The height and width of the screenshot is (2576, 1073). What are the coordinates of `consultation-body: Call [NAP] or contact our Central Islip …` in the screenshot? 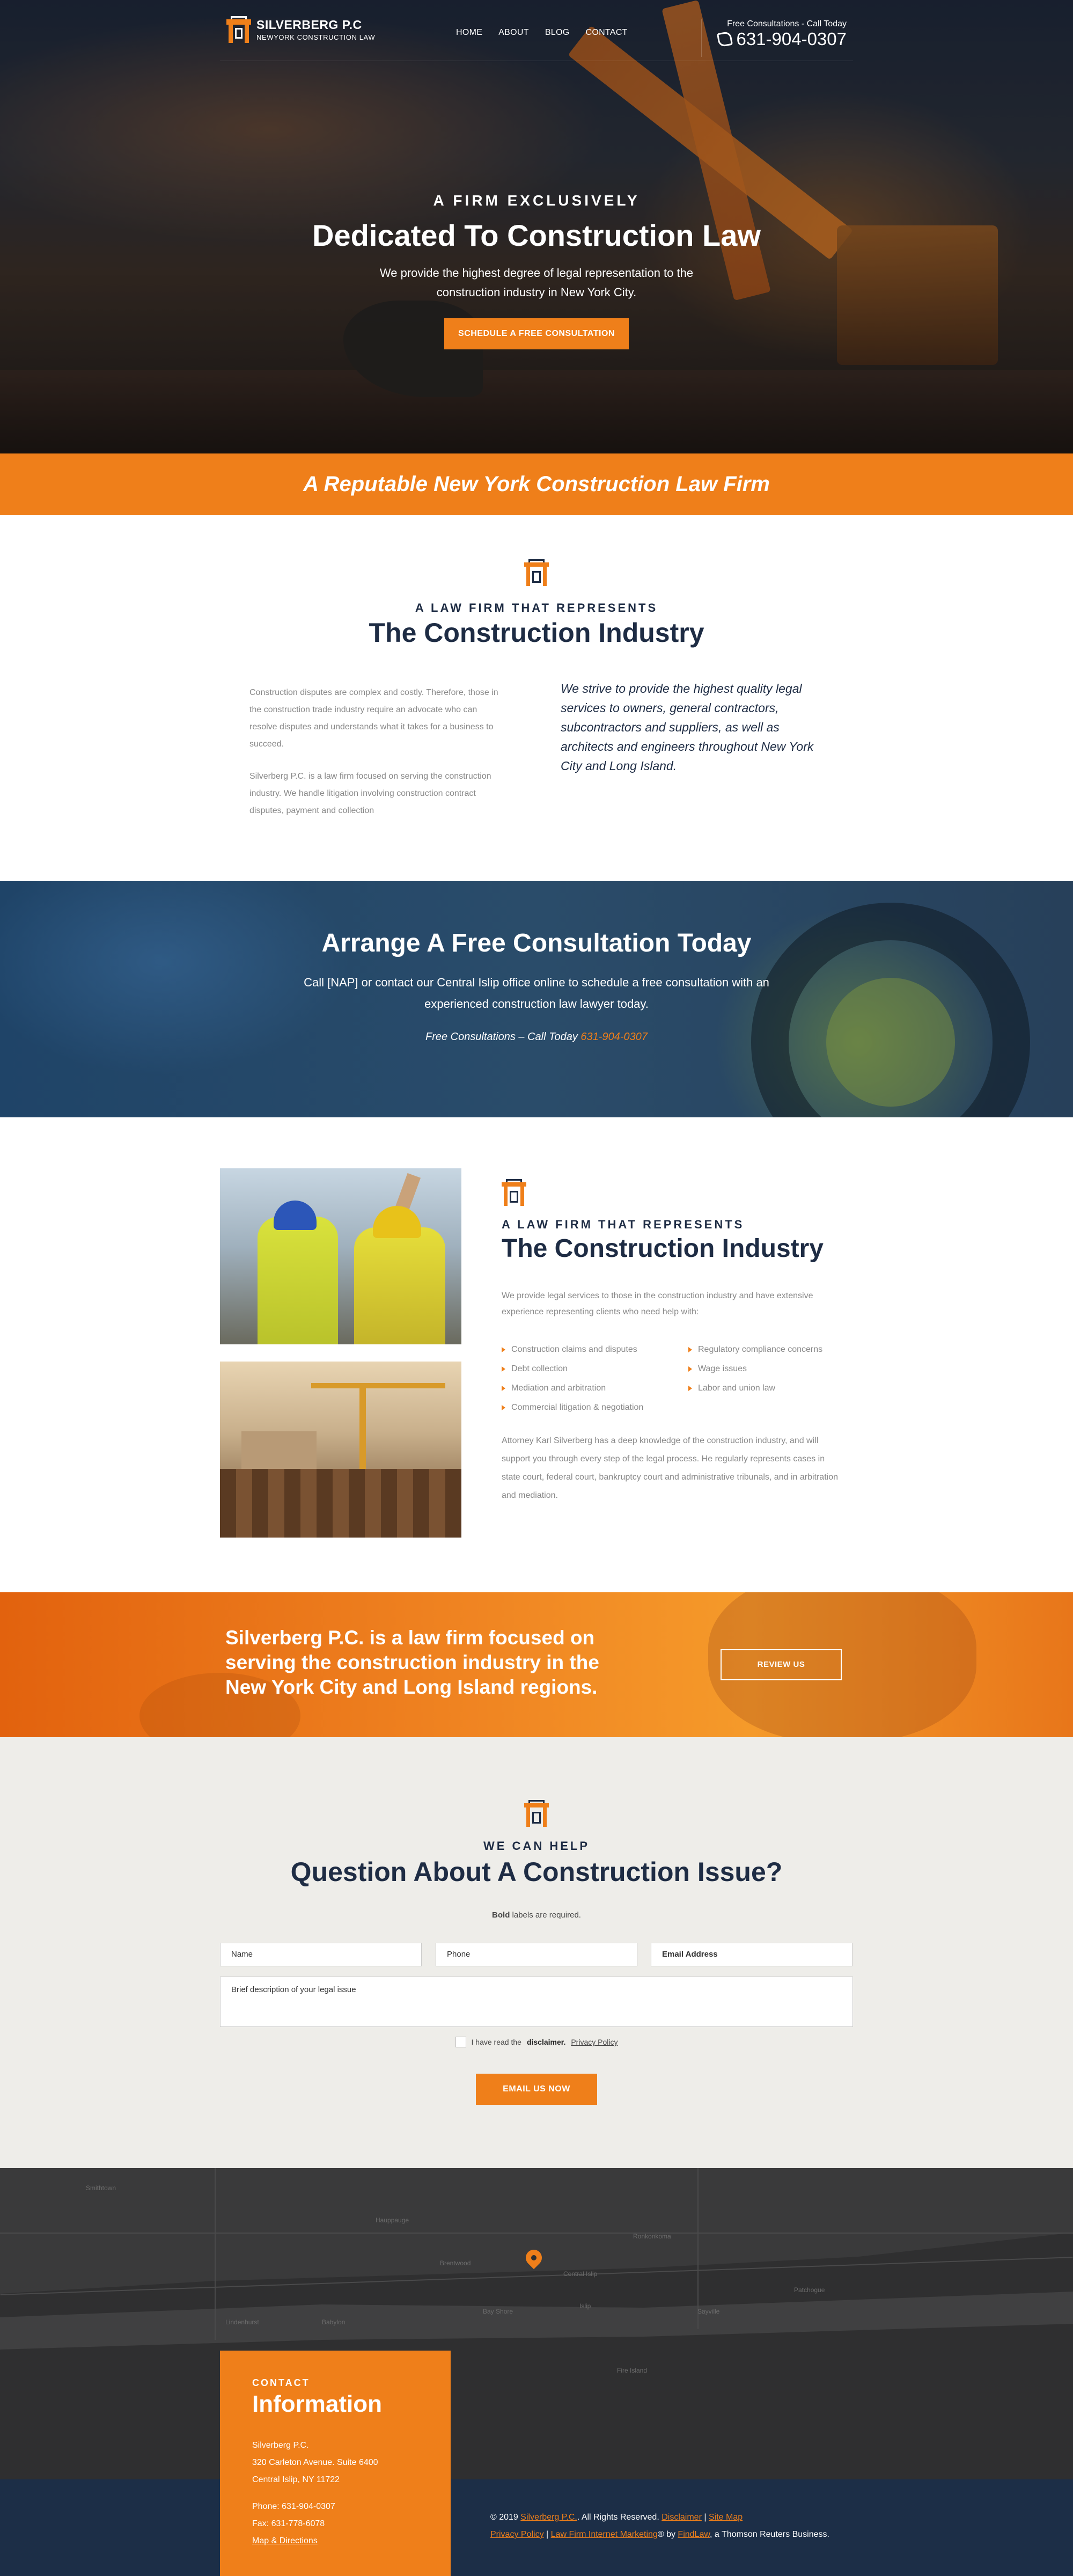 It's located at (536, 993).